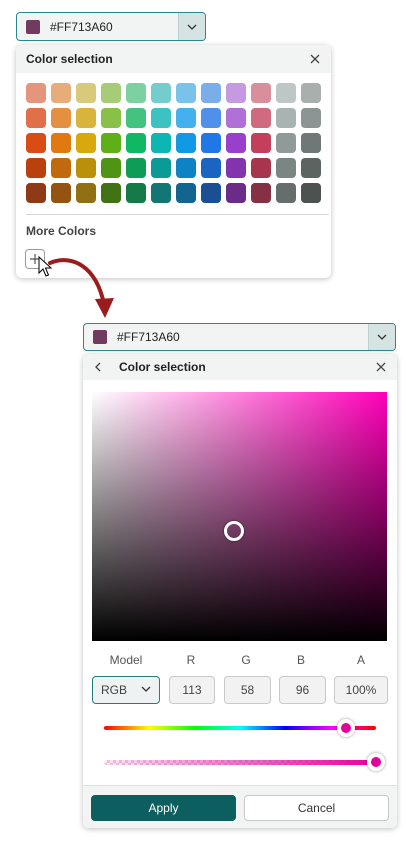 The image size is (409, 841). I want to click on g-input: 58, so click(247, 690).